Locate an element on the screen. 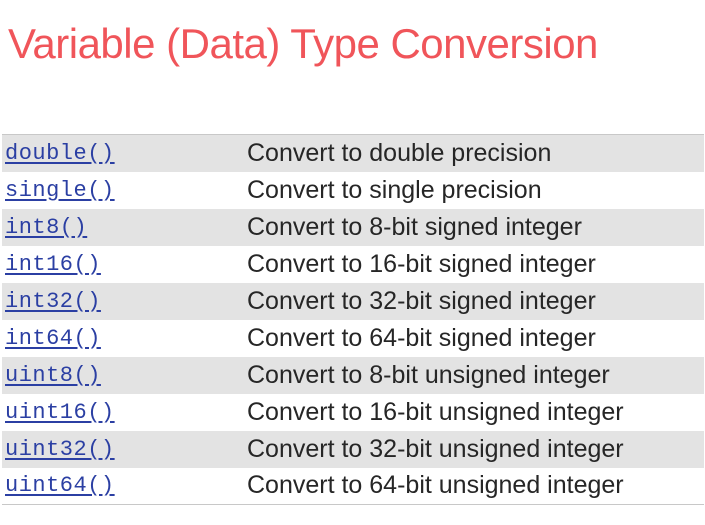 This screenshot has height=525, width=705. table-row: int16() Convert to 16-bit signed integer is located at coordinates (353, 264).